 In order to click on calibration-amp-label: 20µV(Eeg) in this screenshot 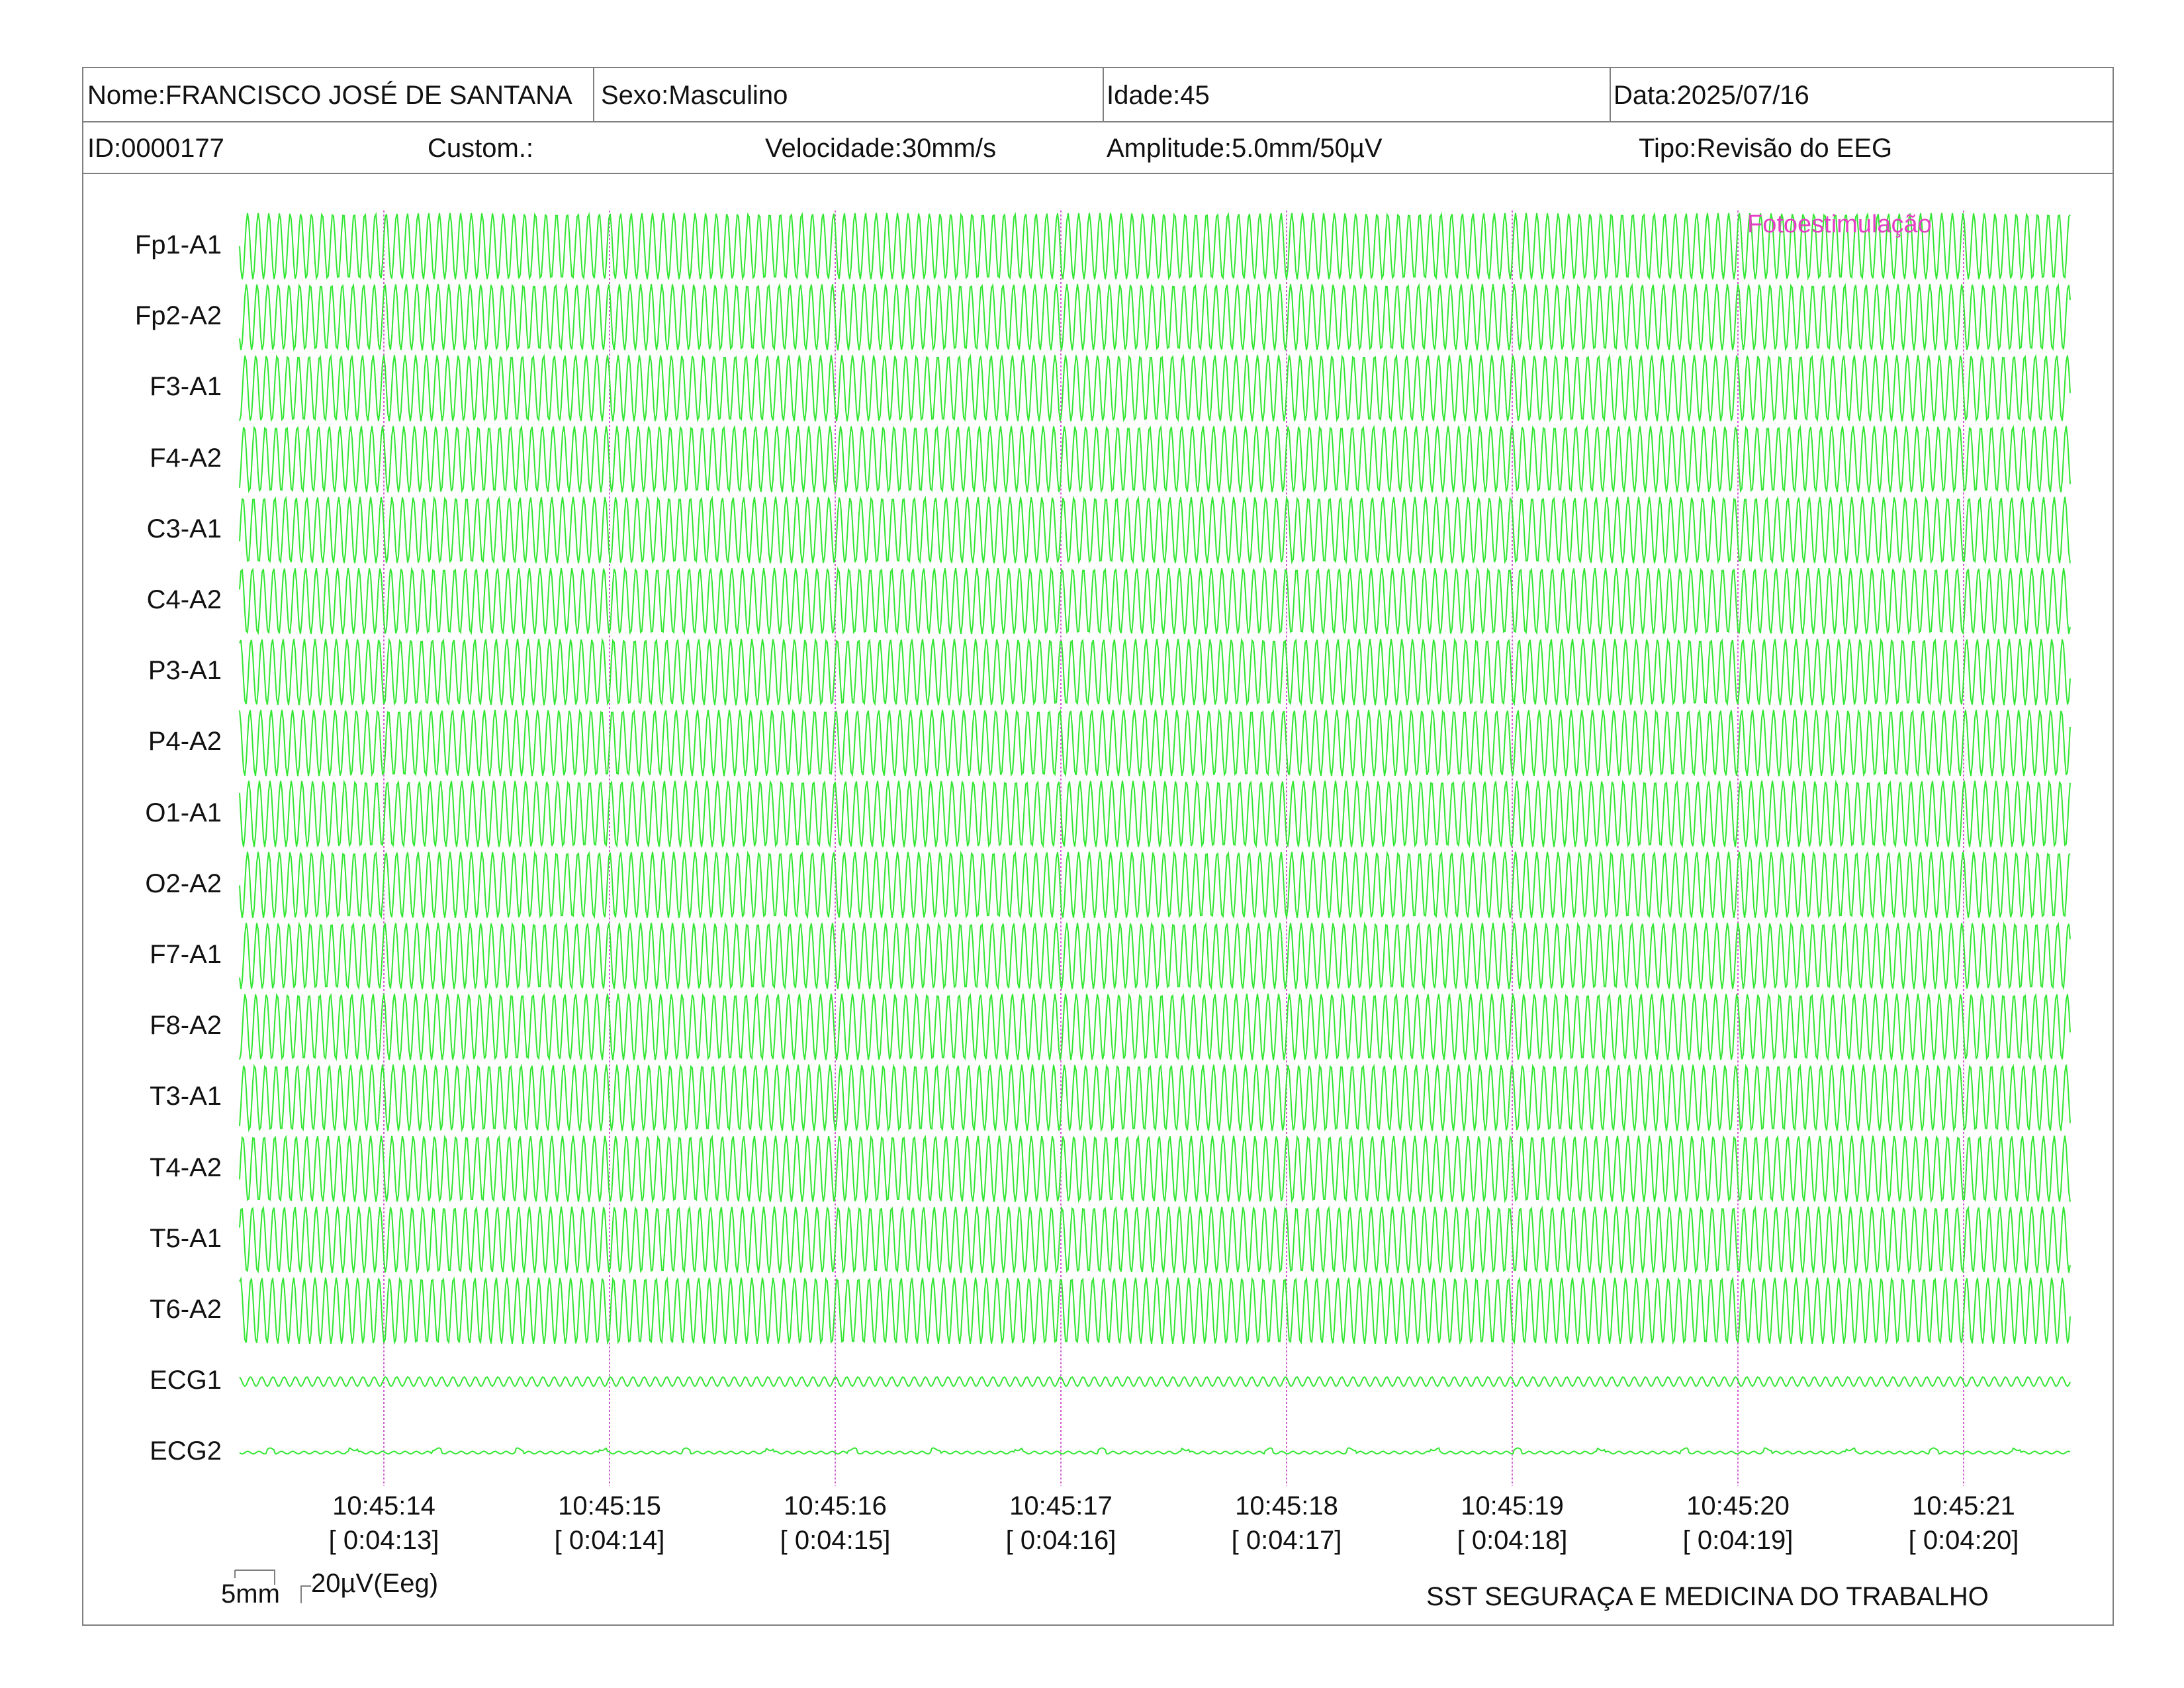, I will do `click(375, 1583)`.